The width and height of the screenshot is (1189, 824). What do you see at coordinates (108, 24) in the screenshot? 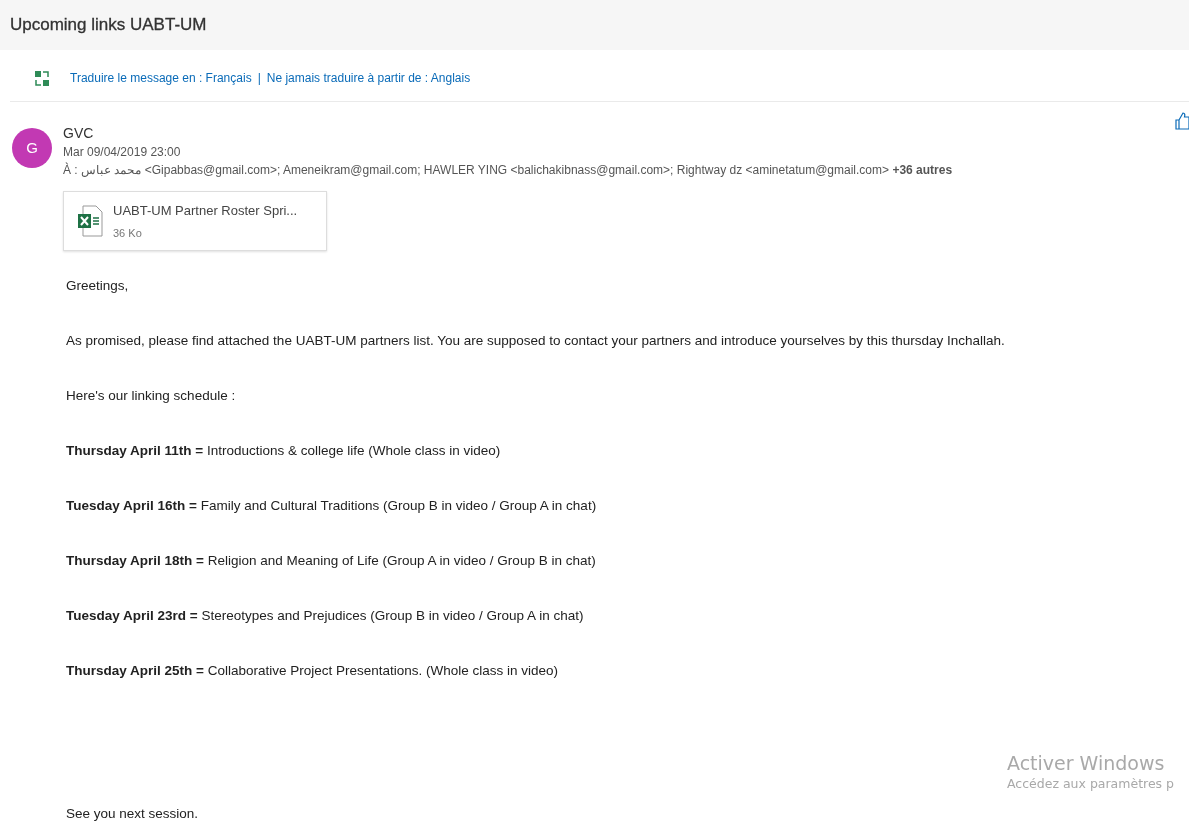
I see `email-subject: Upcoming links UABT-UM` at bounding box center [108, 24].